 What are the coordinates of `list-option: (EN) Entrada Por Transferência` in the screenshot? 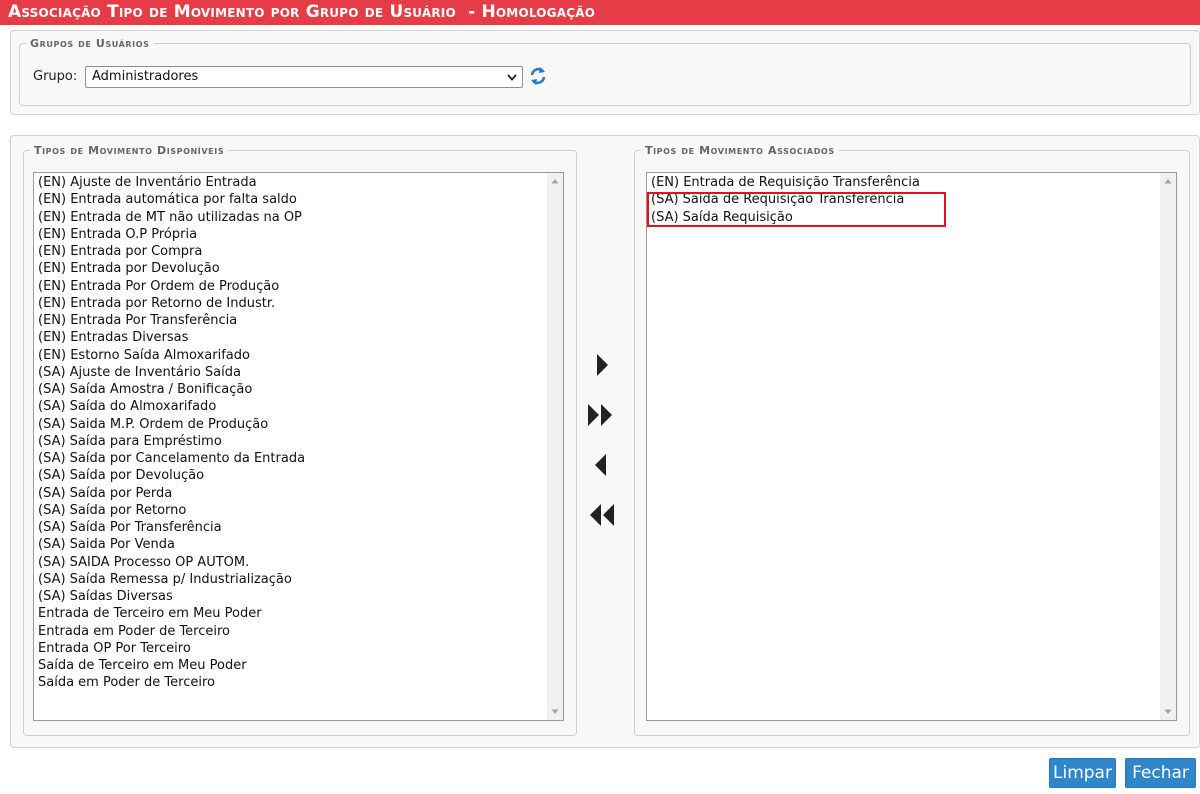 It's located at (290, 320).